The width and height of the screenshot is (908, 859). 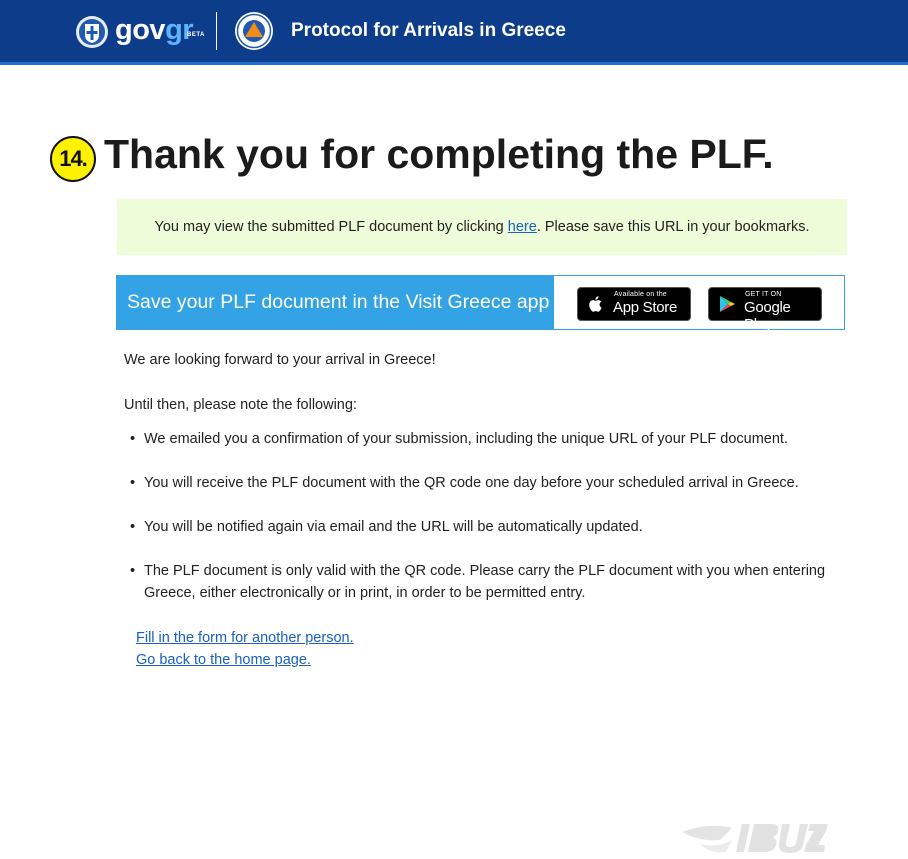 What do you see at coordinates (196, 35) in the screenshot?
I see `beta-label: BETA` at bounding box center [196, 35].